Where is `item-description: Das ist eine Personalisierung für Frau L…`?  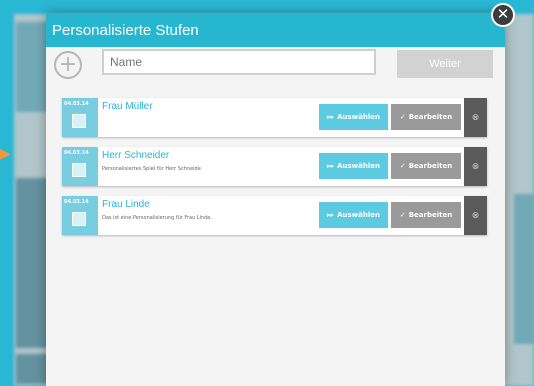
item-description: Das ist eine Personalisierung für Frau L… is located at coordinates (157, 218).